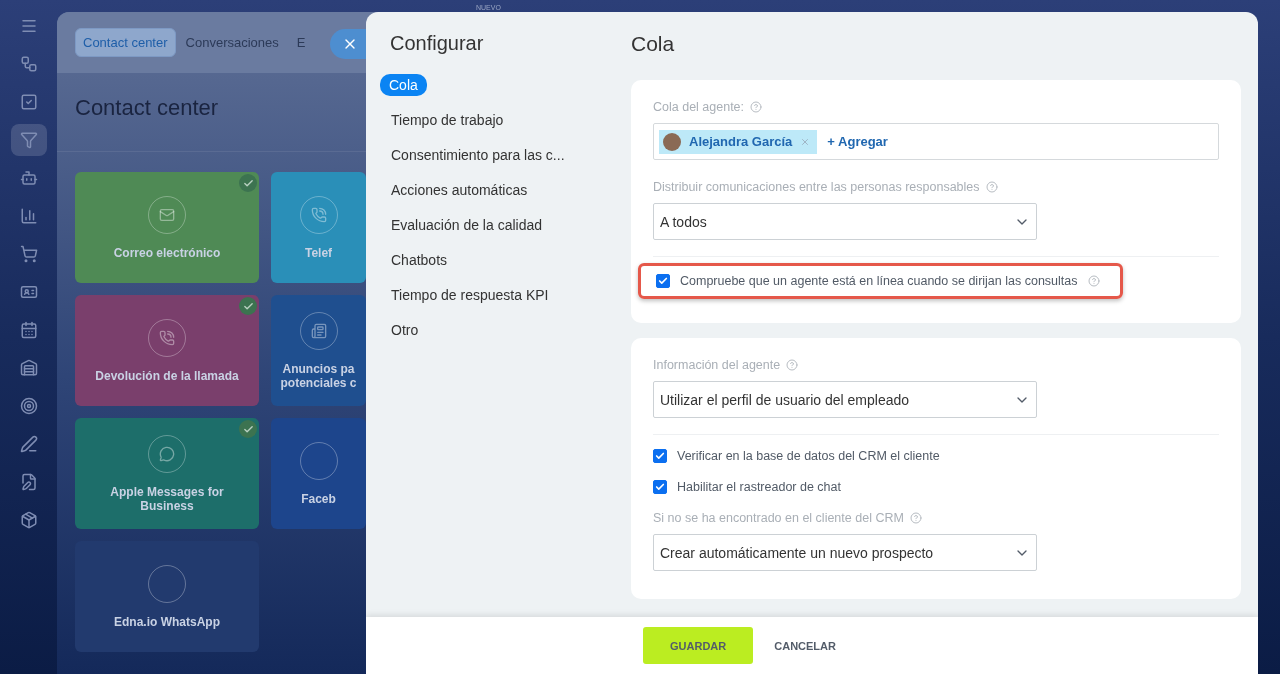  Describe the element at coordinates (698, 645) in the screenshot. I see `save-button: GUARDAR` at that location.